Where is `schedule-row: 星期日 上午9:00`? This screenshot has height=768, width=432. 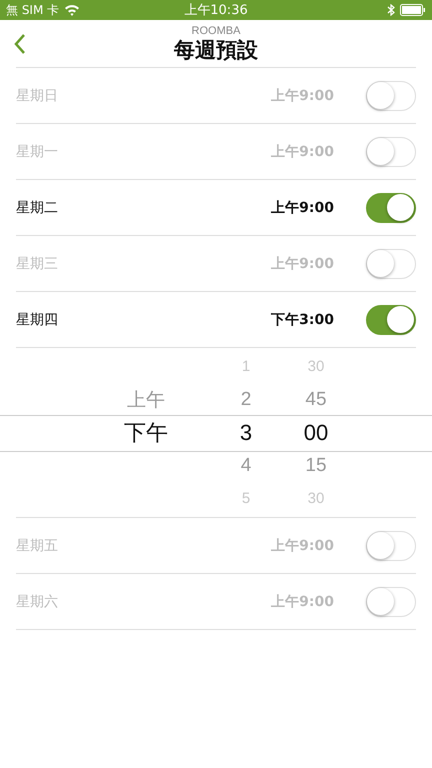 schedule-row: 星期日 上午9:00 is located at coordinates (216, 96).